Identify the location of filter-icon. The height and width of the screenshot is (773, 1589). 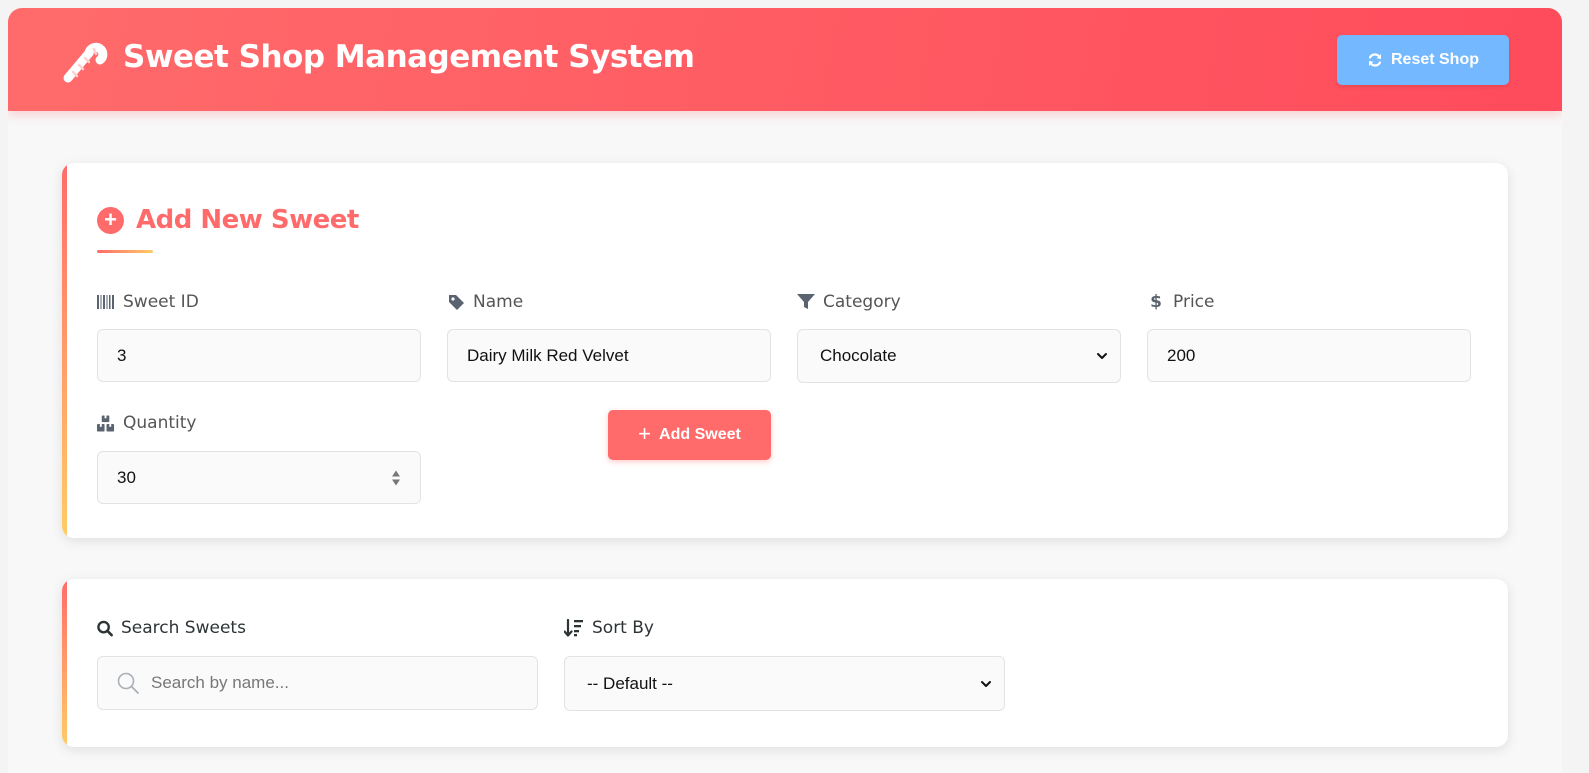
(806, 302).